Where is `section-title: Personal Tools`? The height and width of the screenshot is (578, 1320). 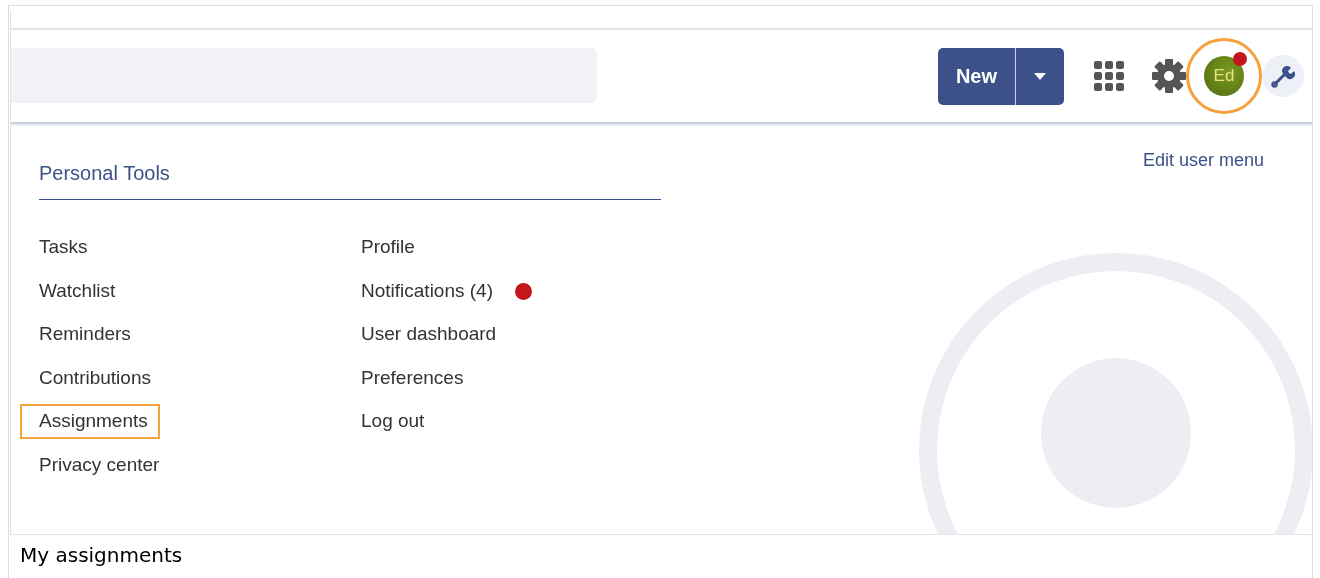 section-title: Personal Tools is located at coordinates (350, 181).